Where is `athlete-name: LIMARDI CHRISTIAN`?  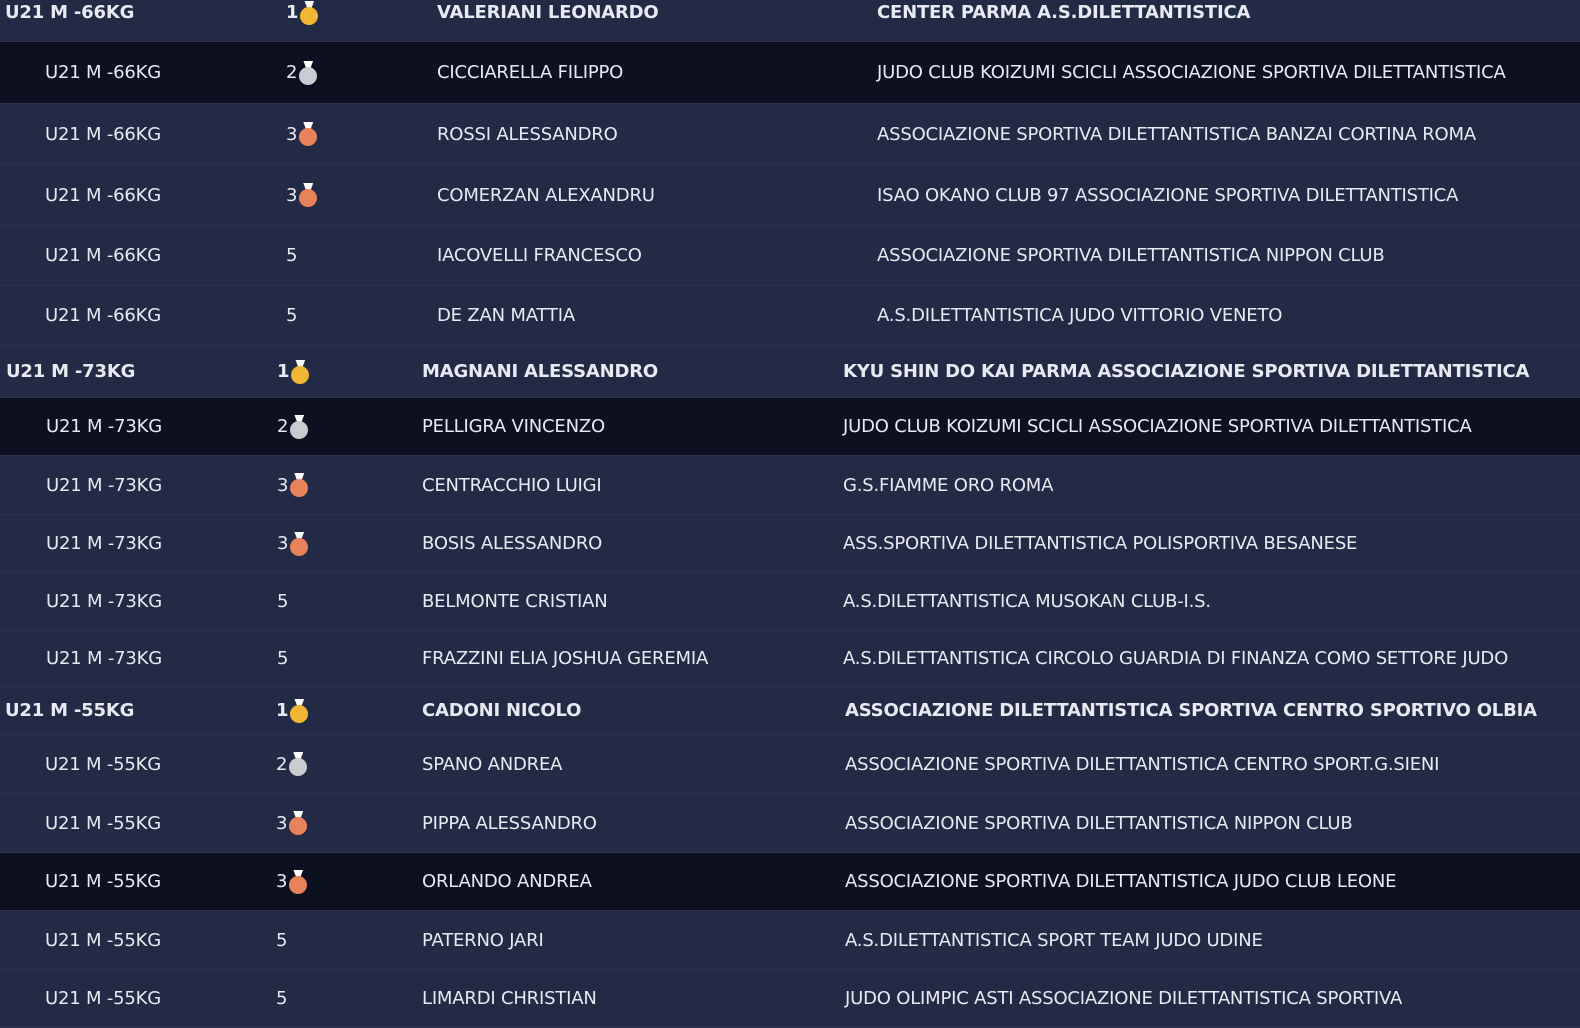
athlete-name: LIMARDI CHRISTIAN is located at coordinates (509, 998).